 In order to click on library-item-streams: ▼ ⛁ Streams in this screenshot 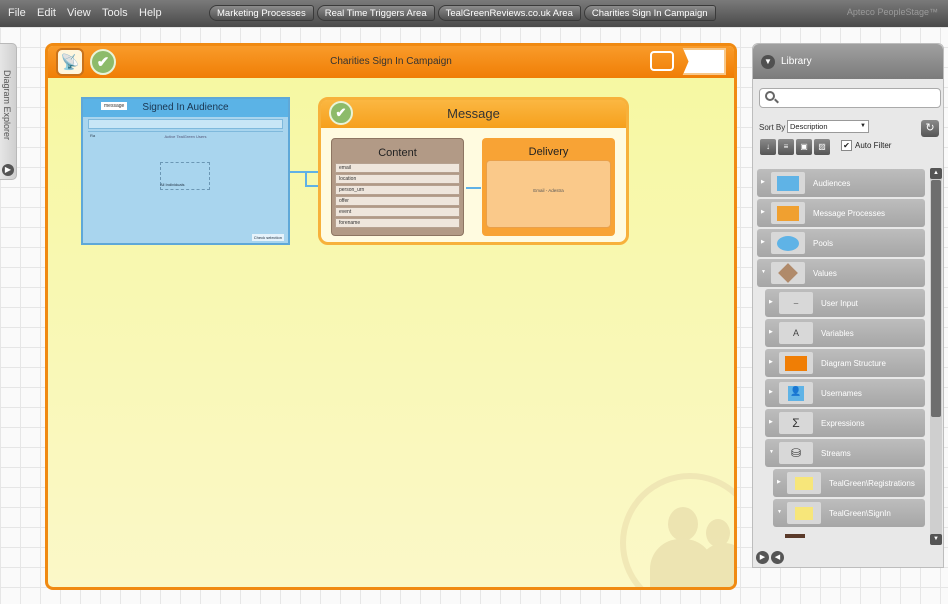, I will do `click(845, 453)`.